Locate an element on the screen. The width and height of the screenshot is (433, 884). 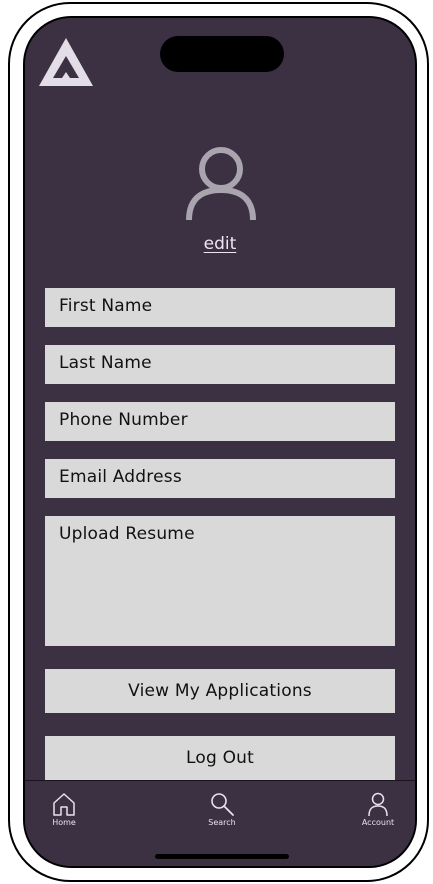
tab-home-label: Home is located at coordinates (64, 822).